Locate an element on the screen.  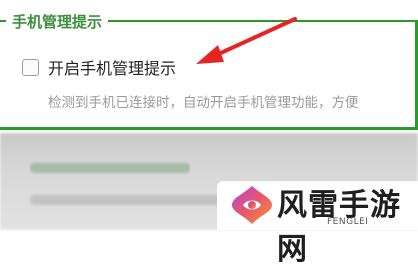
red-arrow-icon is located at coordinates (246, 40).